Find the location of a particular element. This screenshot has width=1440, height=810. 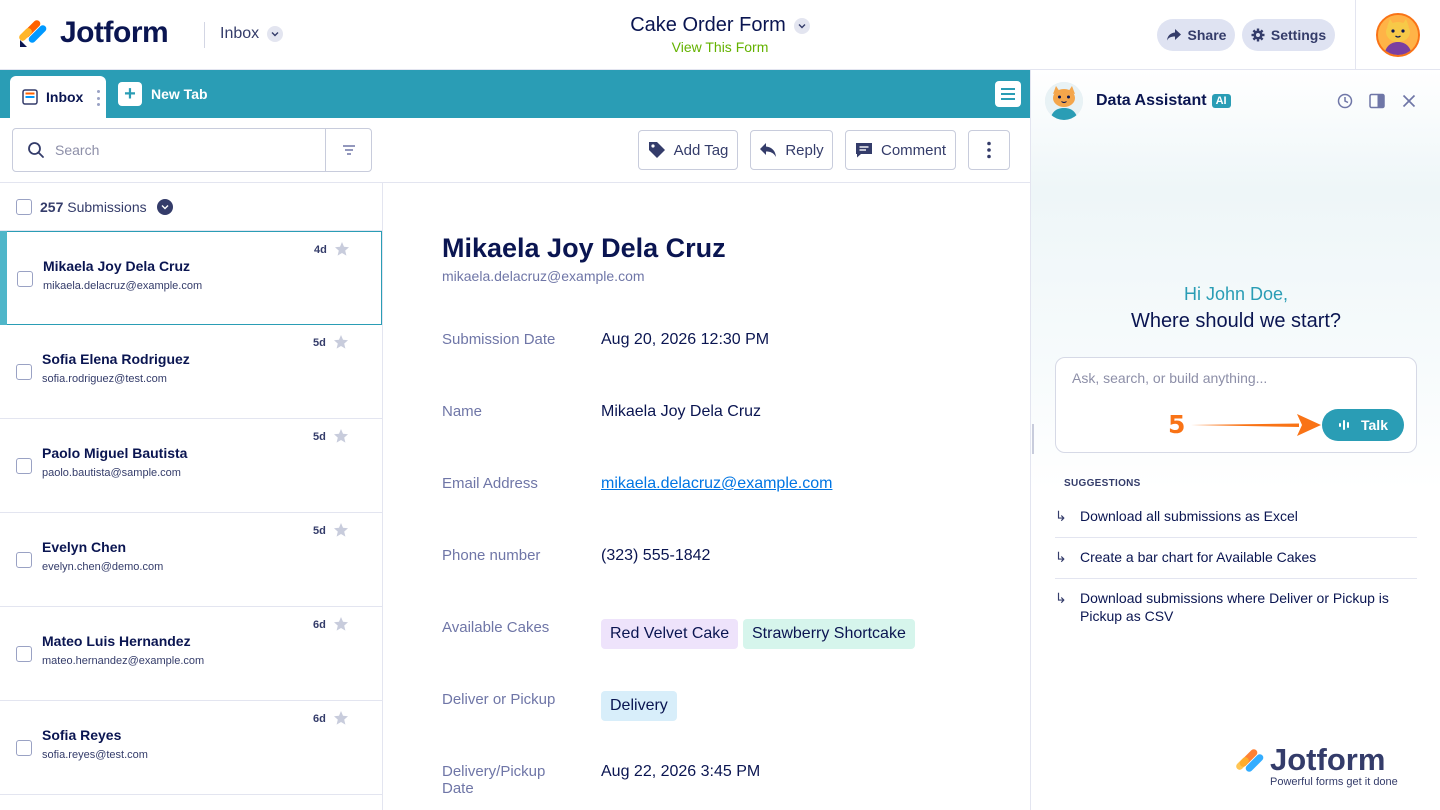

reply-label: Reply is located at coordinates (804, 150).